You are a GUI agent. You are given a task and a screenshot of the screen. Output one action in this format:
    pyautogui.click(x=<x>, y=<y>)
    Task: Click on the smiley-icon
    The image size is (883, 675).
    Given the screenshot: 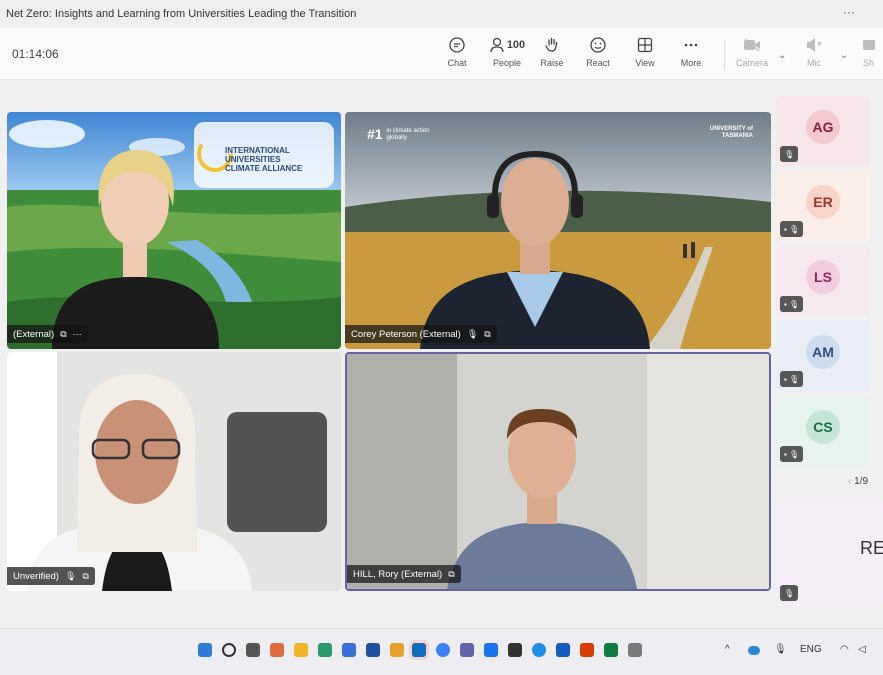 What is the action you would take?
    pyautogui.click(x=598, y=45)
    